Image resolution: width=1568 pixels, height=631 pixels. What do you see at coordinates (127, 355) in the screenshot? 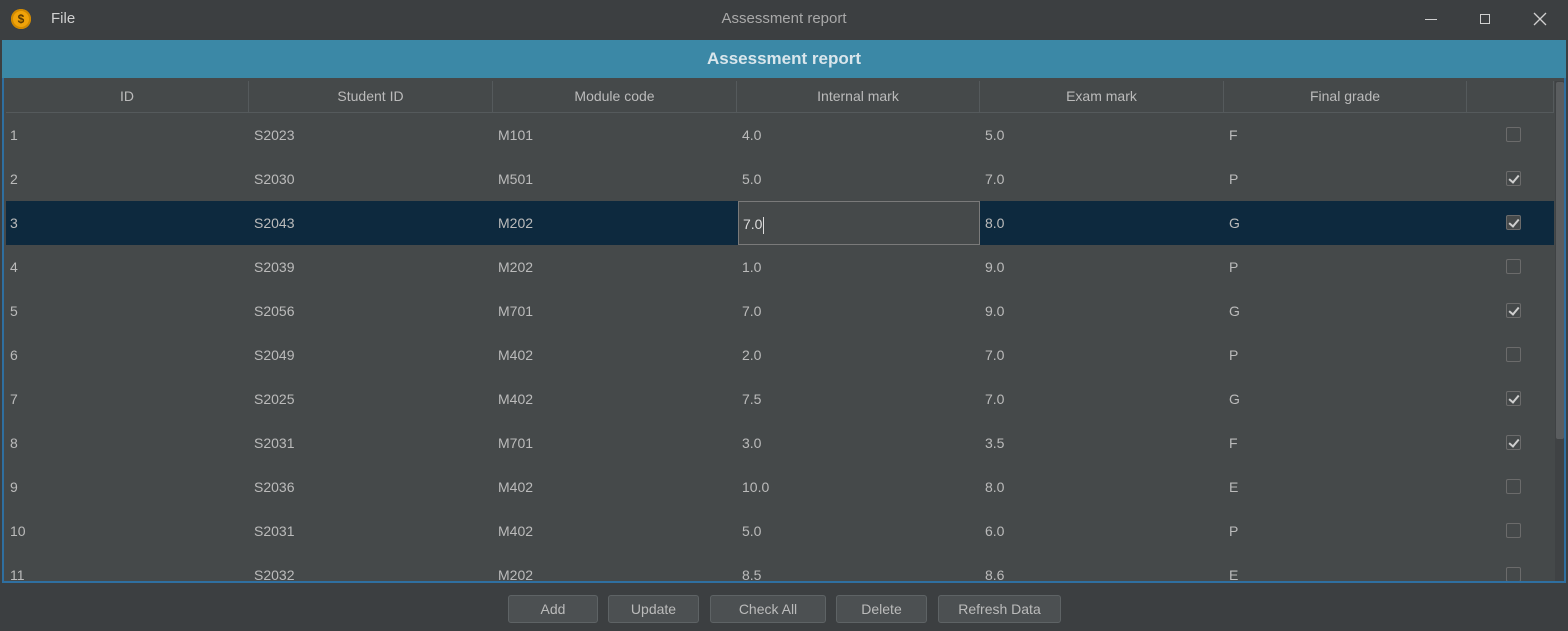
I see `col-id-cell: 6` at bounding box center [127, 355].